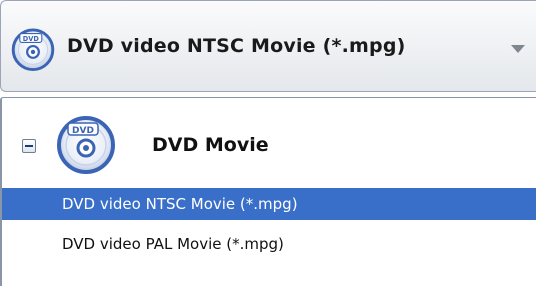 Image resolution: width=536 pixels, height=286 pixels. What do you see at coordinates (269, 204) in the screenshot?
I see `list-item-dvd-ntsc: DVD video NTSC Movie (*.mpg)` at bounding box center [269, 204].